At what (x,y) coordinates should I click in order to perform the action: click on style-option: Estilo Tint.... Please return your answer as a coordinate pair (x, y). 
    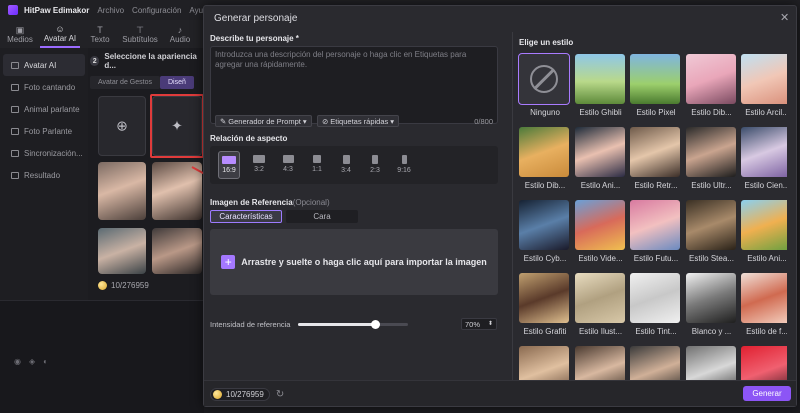
    Looking at the image, I should click on (656, 304).